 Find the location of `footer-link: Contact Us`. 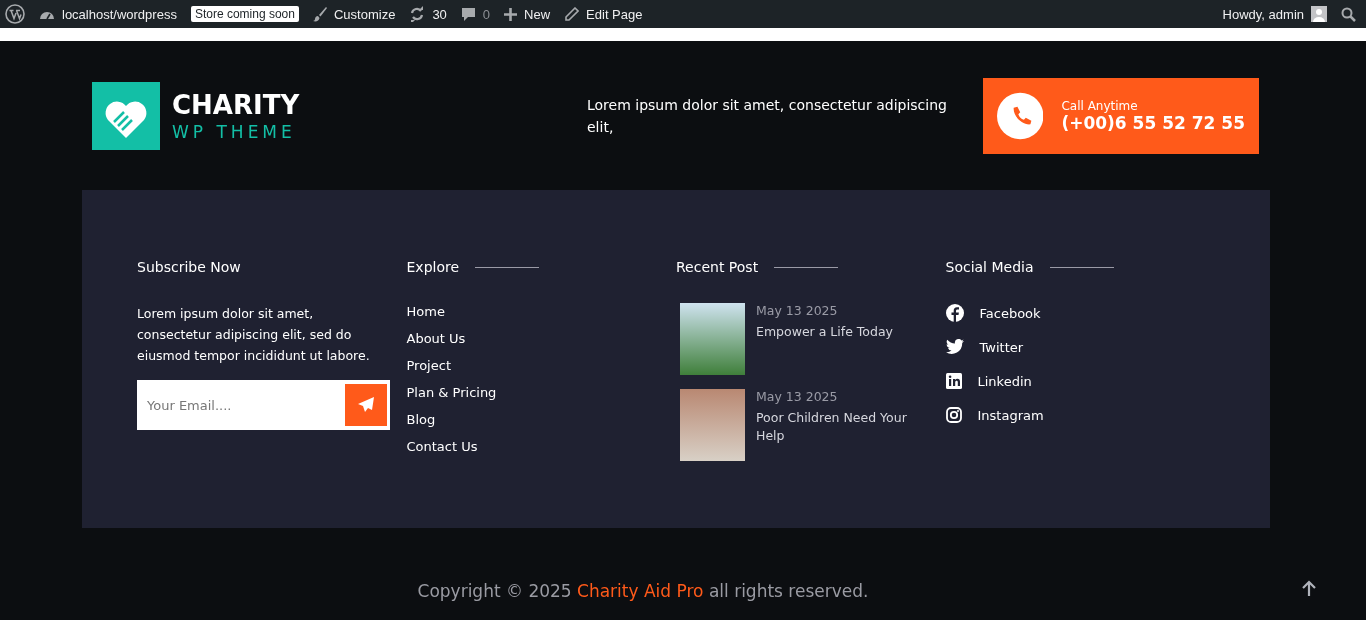

footer-link: Contact Us is located at coordinates (541, 447).